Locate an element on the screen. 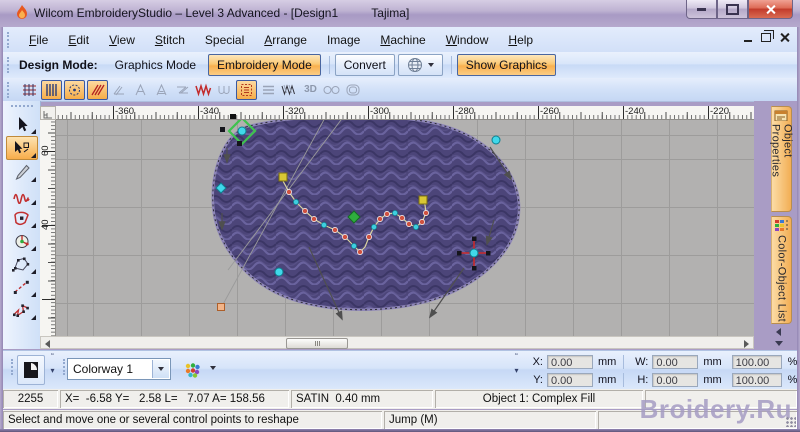 The height and width of the screenshot is (432, 800). ruler-label: -320 is located at coordinates (295, 111).